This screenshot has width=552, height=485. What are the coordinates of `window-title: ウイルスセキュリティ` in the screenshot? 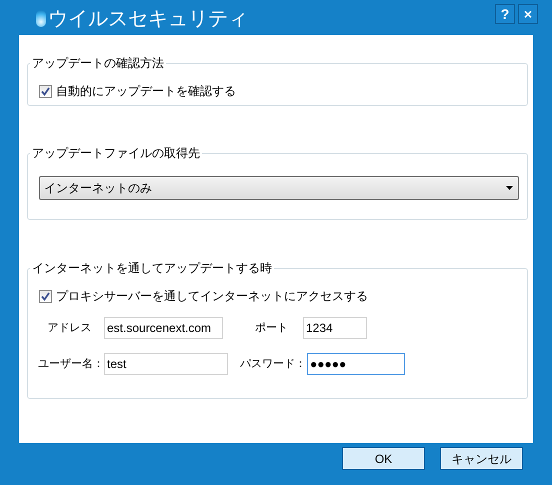 It's located at (148, 18).